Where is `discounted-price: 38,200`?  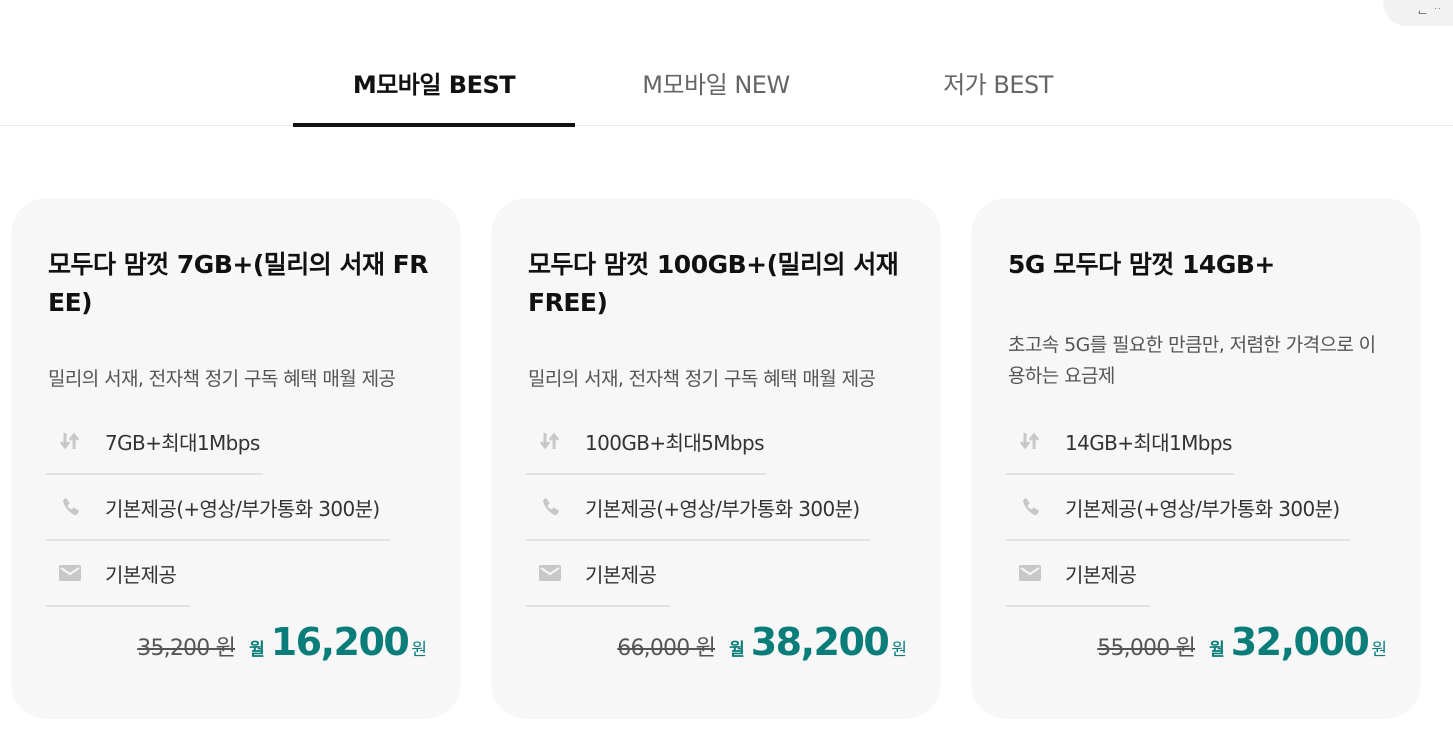
discounted-price: 38,200 is located at coordinates (820, 642).